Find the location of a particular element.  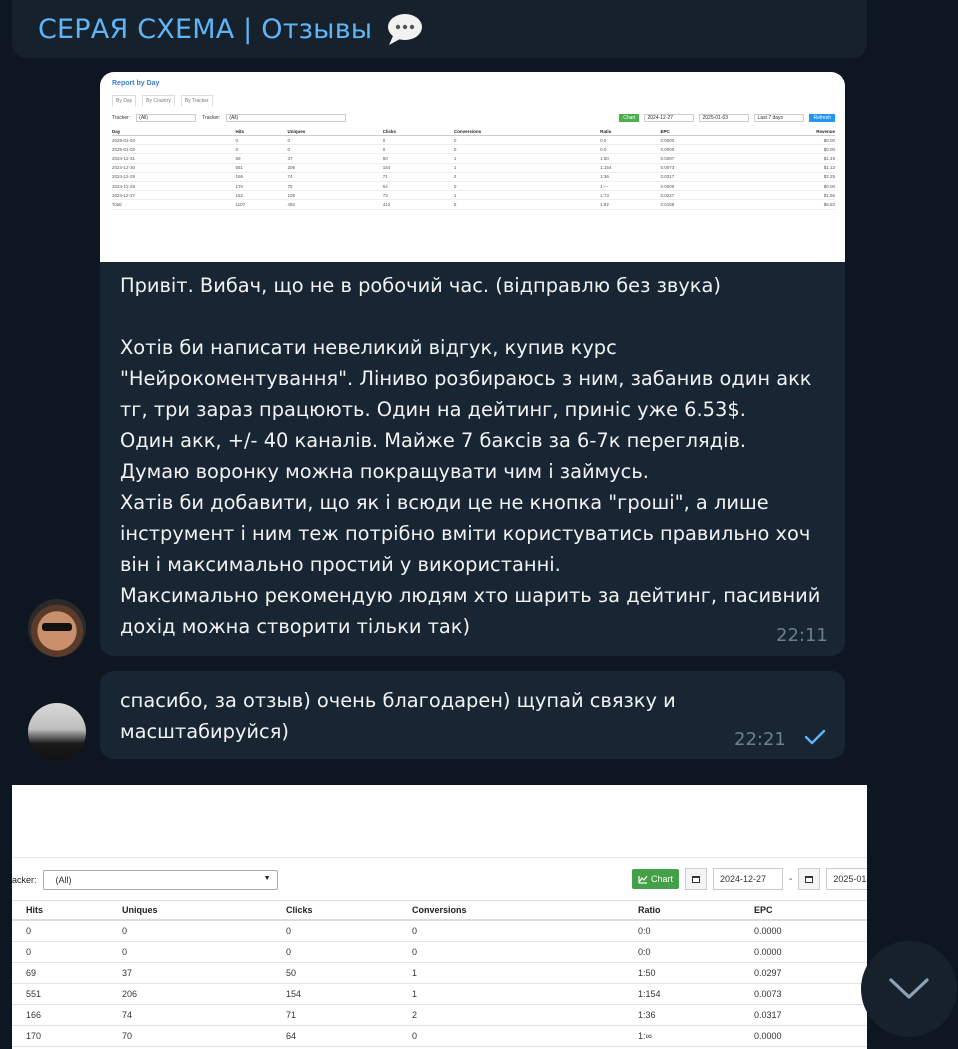

table-cell: 206 is located at coordinates (190, 994).